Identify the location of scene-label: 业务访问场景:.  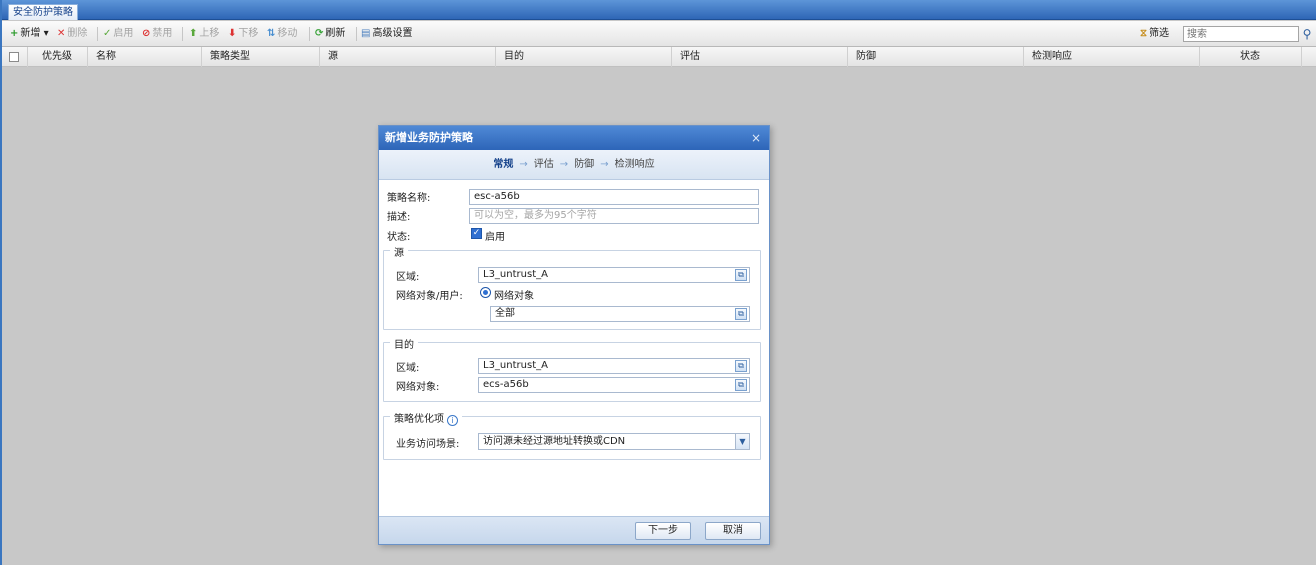
(428, 444).